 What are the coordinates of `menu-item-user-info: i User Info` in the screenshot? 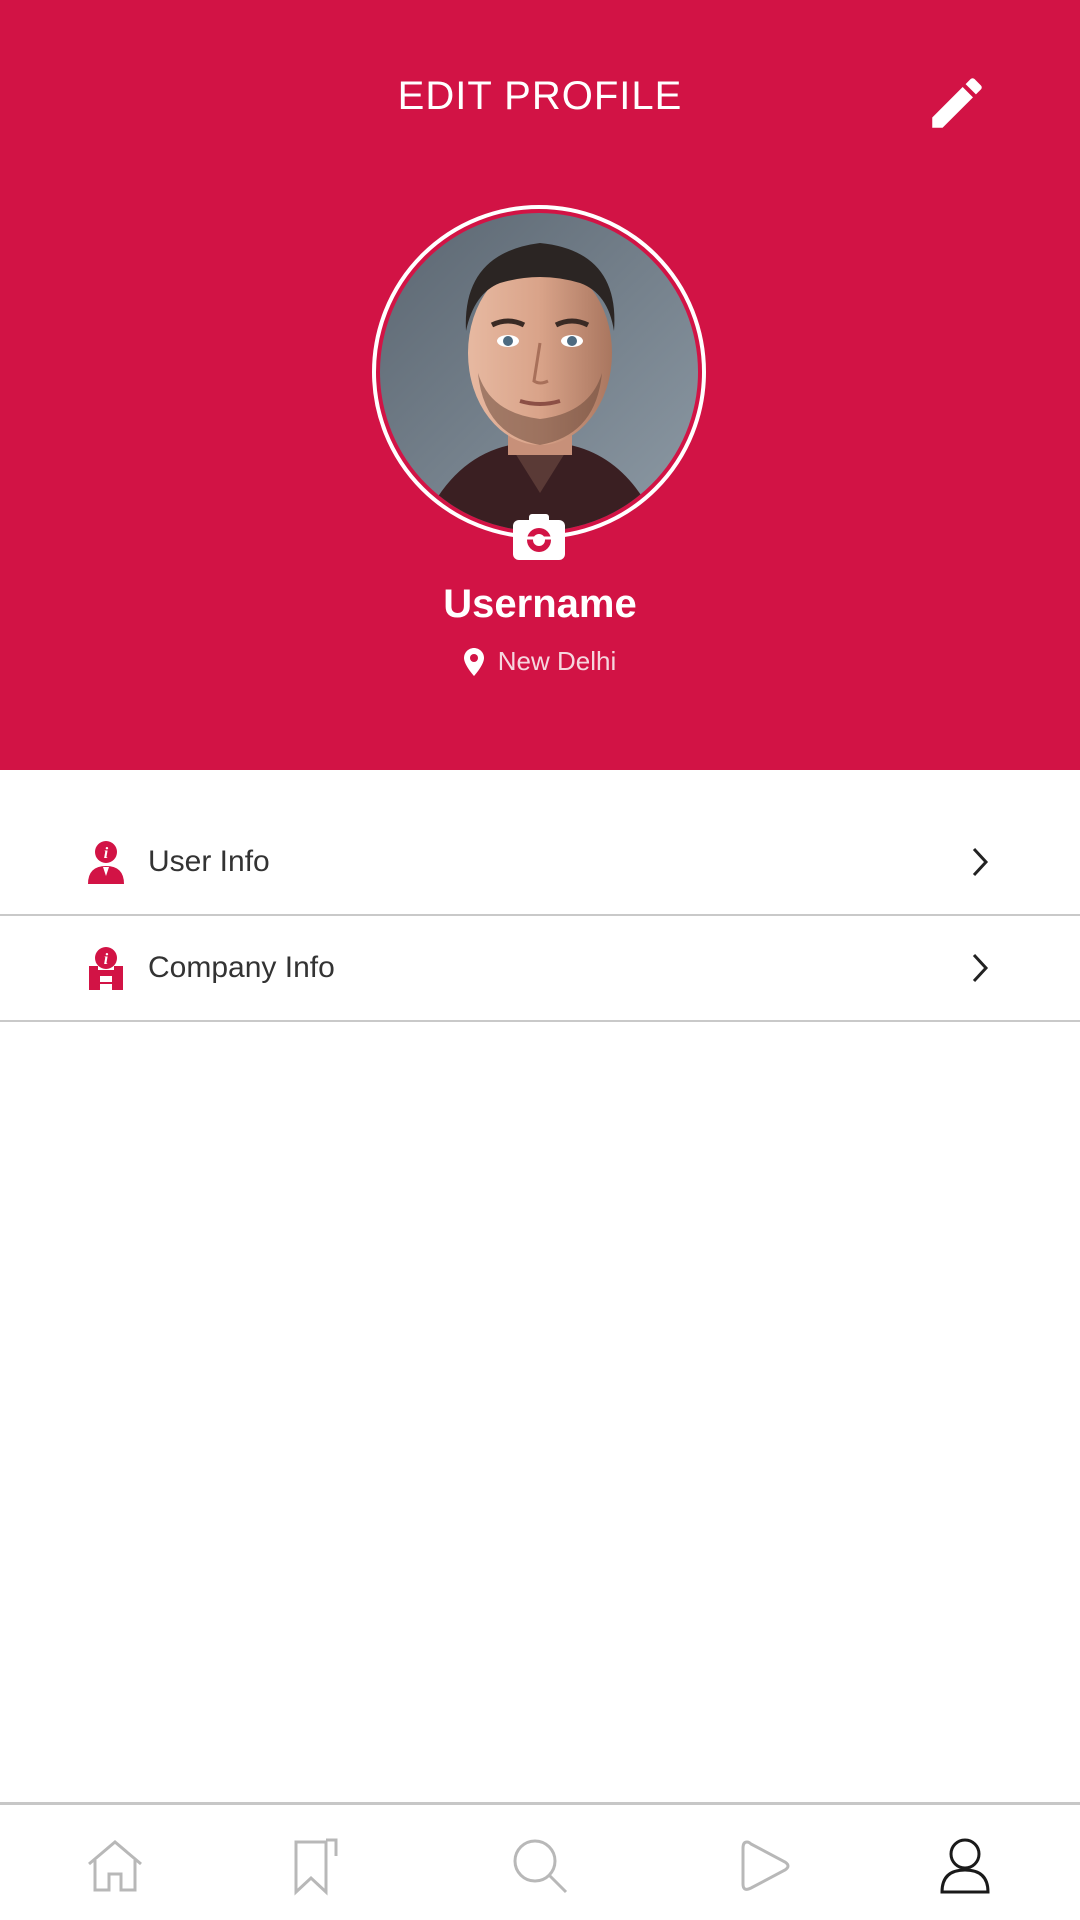 It's located at (540, 863).